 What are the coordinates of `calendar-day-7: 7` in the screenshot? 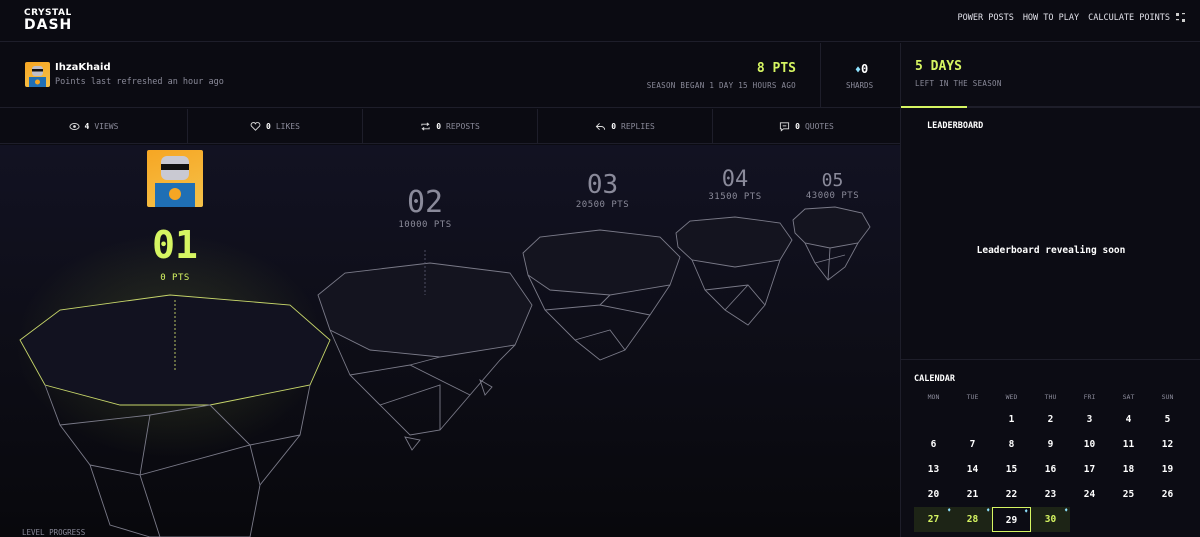 It's located at (972, 444).